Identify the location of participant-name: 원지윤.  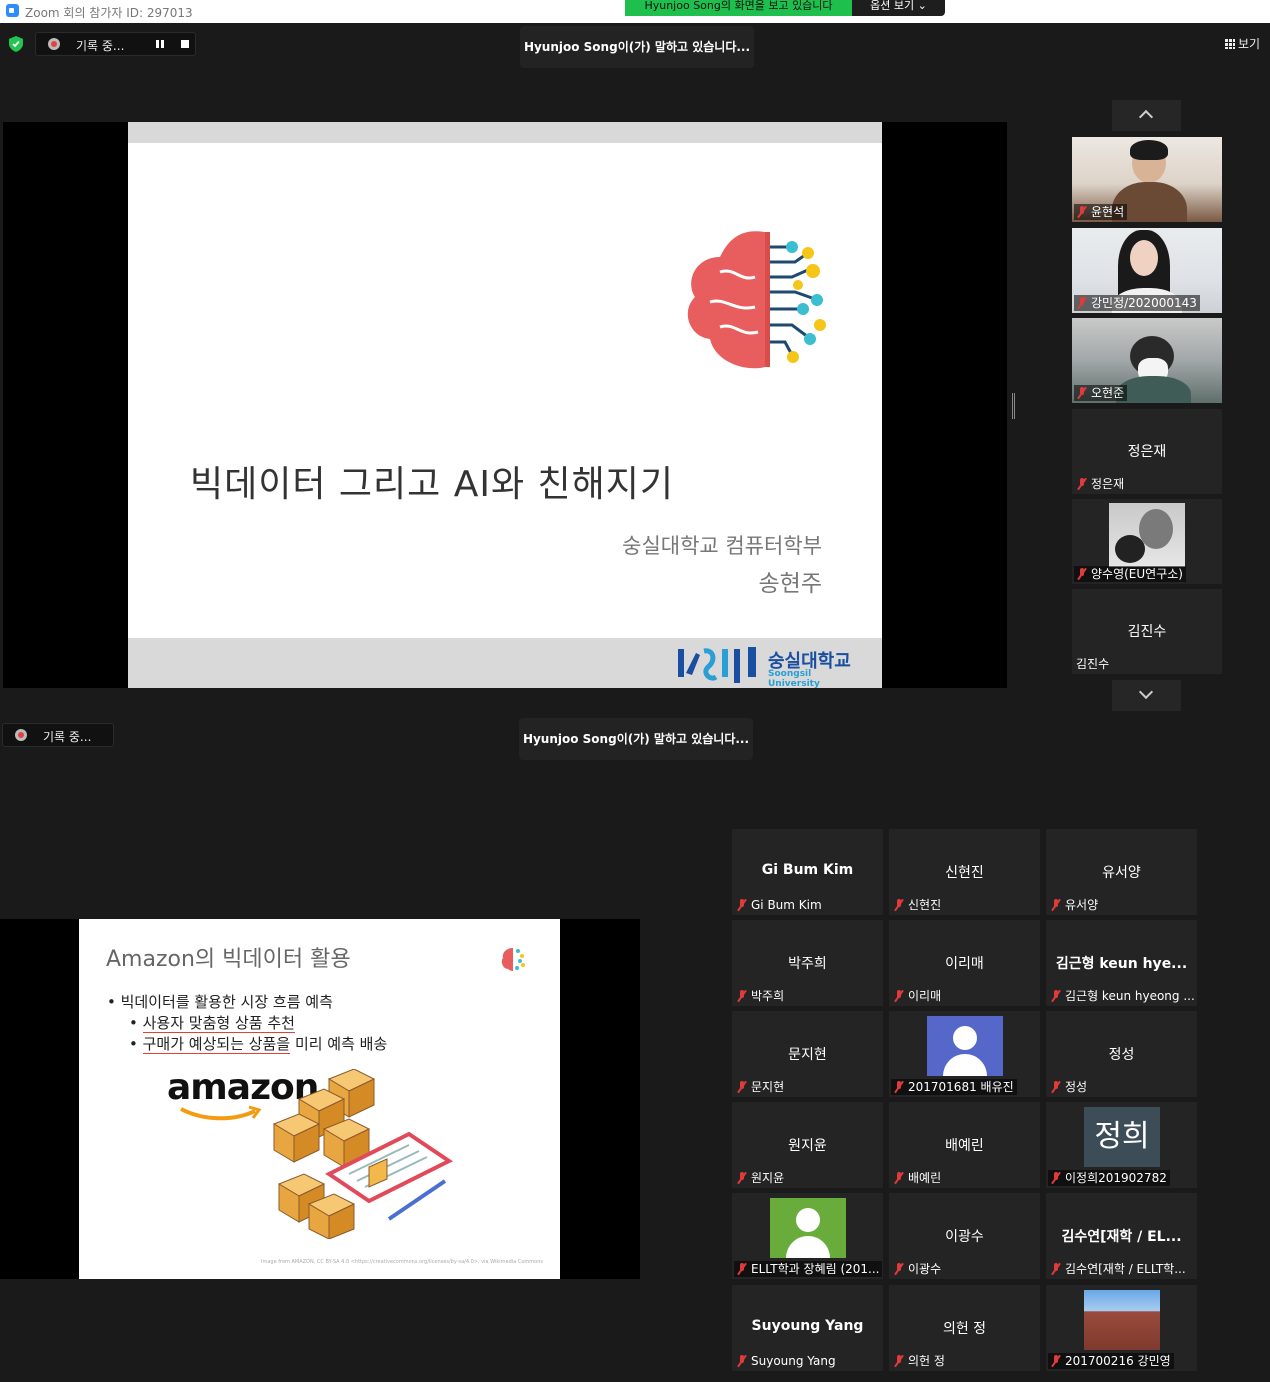
(768, 1178).